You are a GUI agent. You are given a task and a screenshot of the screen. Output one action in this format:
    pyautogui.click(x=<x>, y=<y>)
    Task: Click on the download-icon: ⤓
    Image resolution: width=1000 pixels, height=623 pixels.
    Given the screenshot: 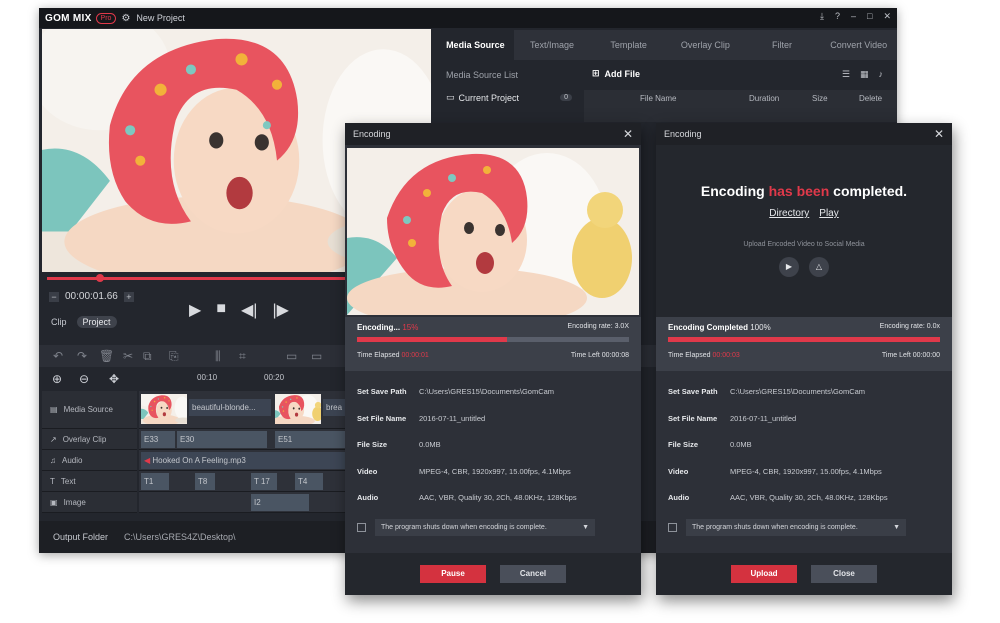 What is the action you would take?
    pyautogui.click(x=822, y=16)
    